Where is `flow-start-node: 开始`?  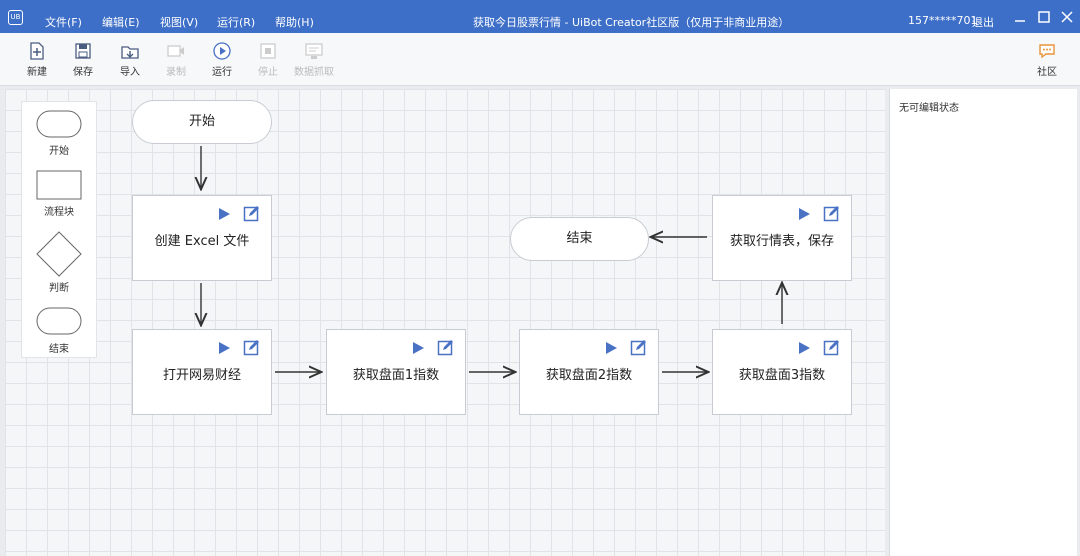 flow-start-node: 开始 is located at coordinates (202, 122).